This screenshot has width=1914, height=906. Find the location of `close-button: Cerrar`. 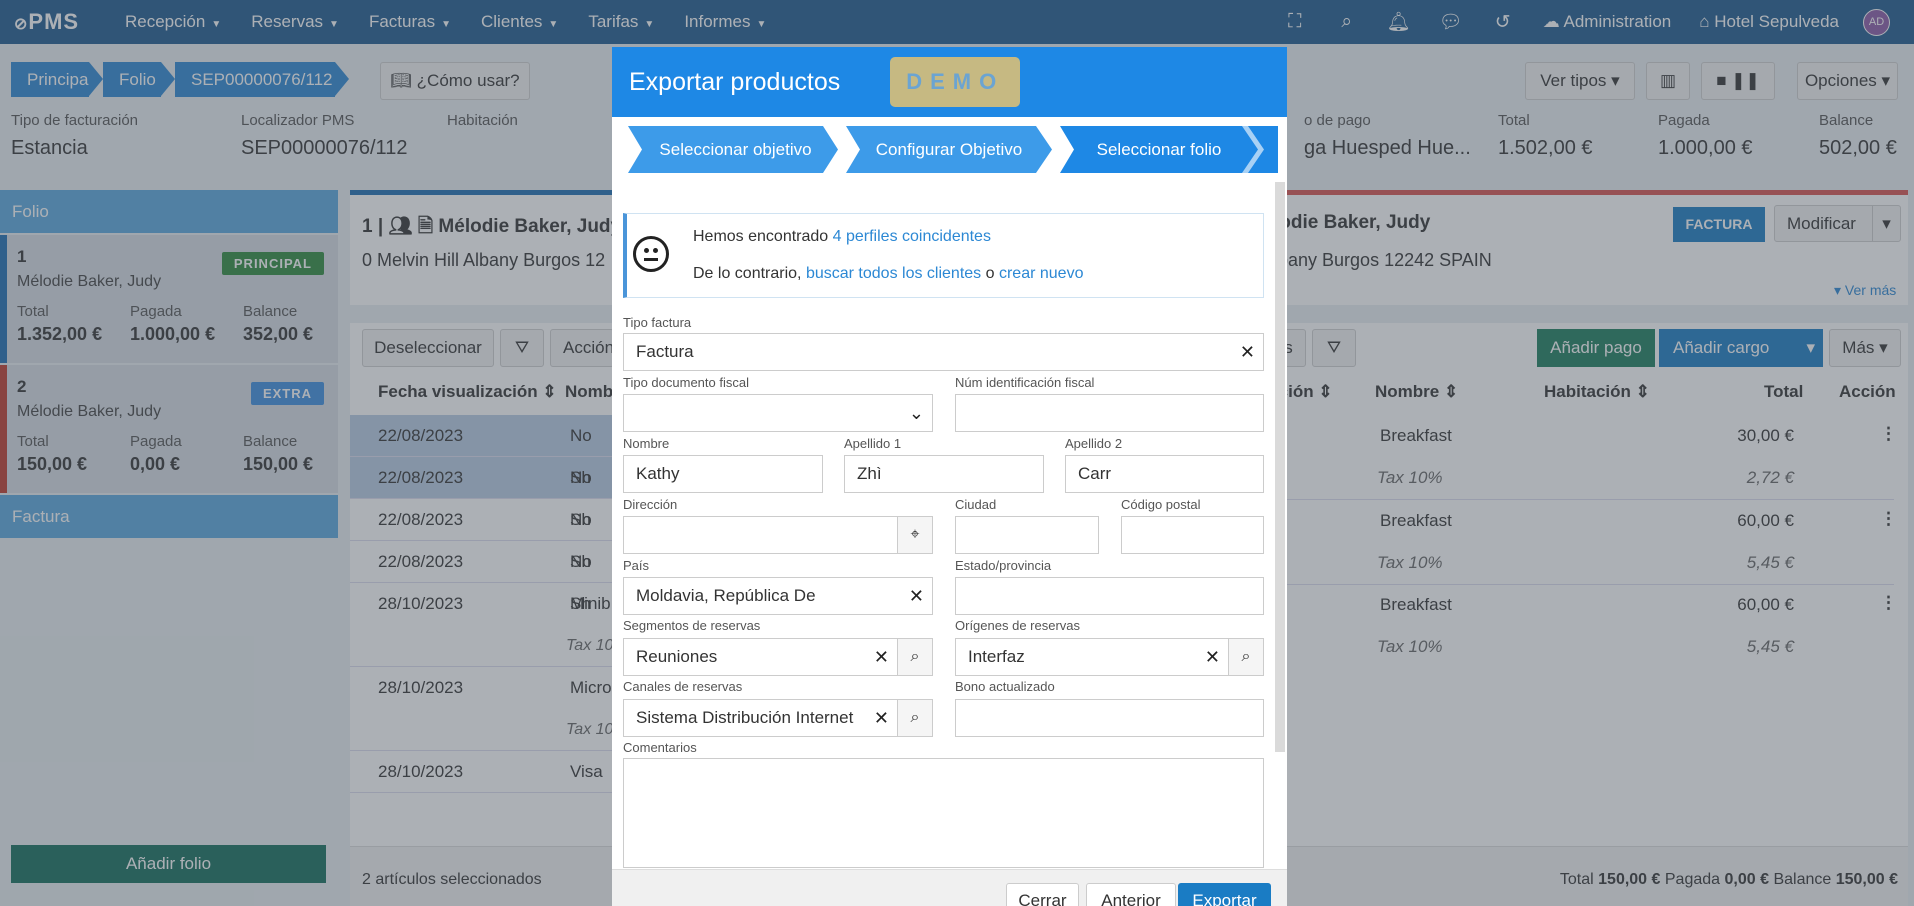

close-button: Cerrar is located at coordinates (1042, 894).